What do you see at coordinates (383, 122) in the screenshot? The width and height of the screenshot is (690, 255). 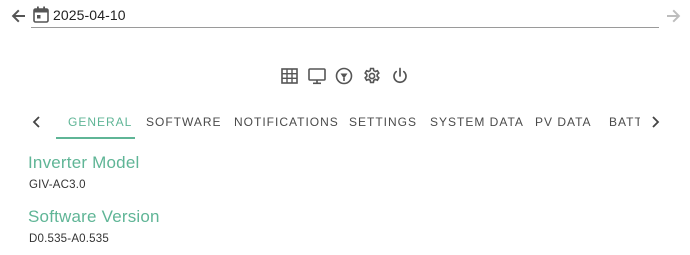 I see `tab-settings: Settings` at bounding box center [383, 122].